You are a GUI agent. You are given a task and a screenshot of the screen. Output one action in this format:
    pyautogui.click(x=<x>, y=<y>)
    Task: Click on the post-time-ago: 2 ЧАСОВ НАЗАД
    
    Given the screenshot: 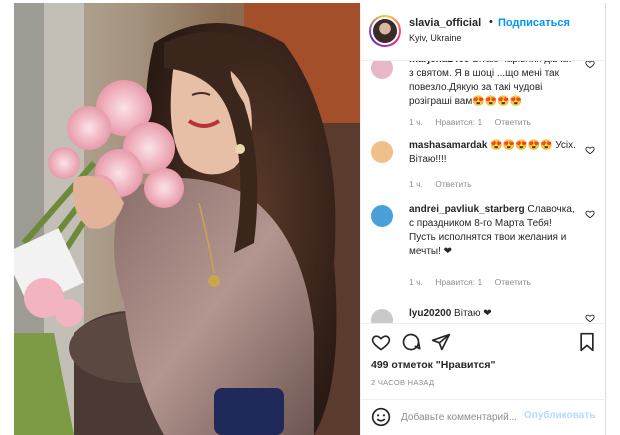 What is the action you would take?
    pyautogui.click(x=402, y=382)
    